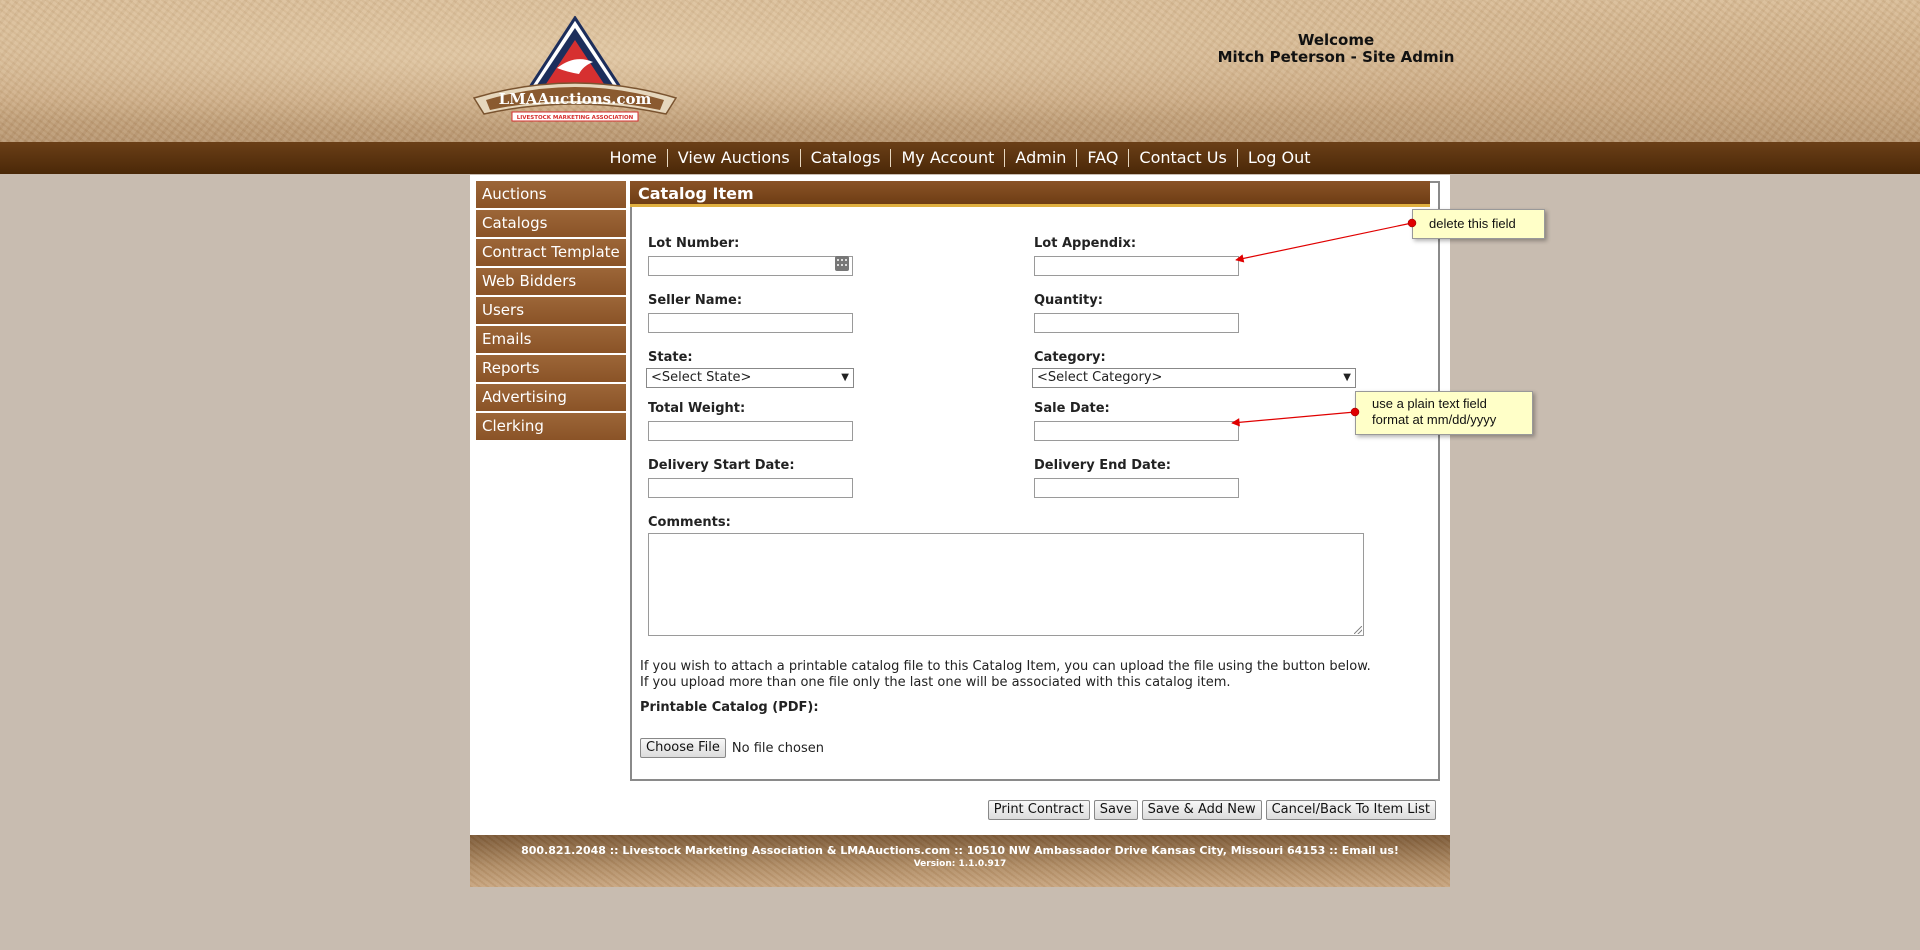 The height and width of the screenshot is (950, 1920). Describe the element at coordinates (846, 158) in the screenshot. I see `nav-catalogs: Catalogs` at that location.